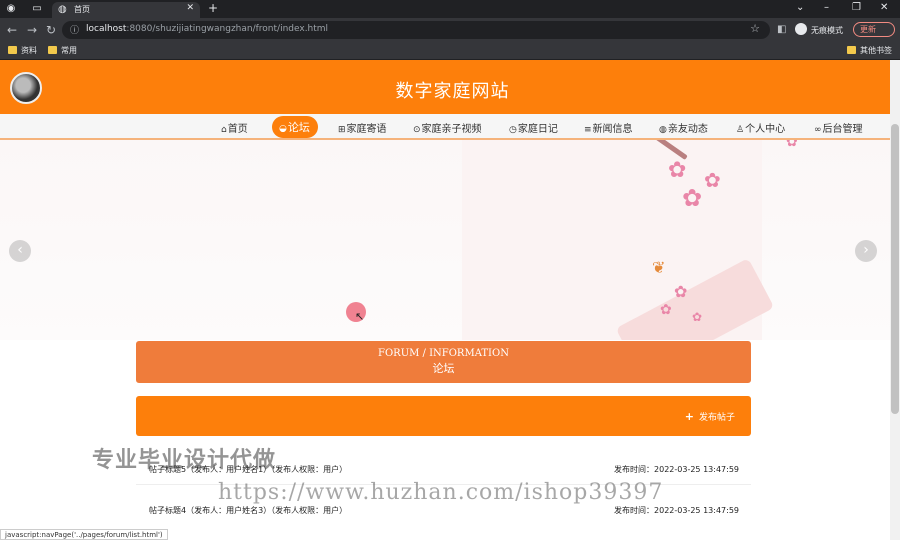  Describe the element at coordinates (74, 29) in the screenshot. I see `info-icon: ⓘ` at that location.